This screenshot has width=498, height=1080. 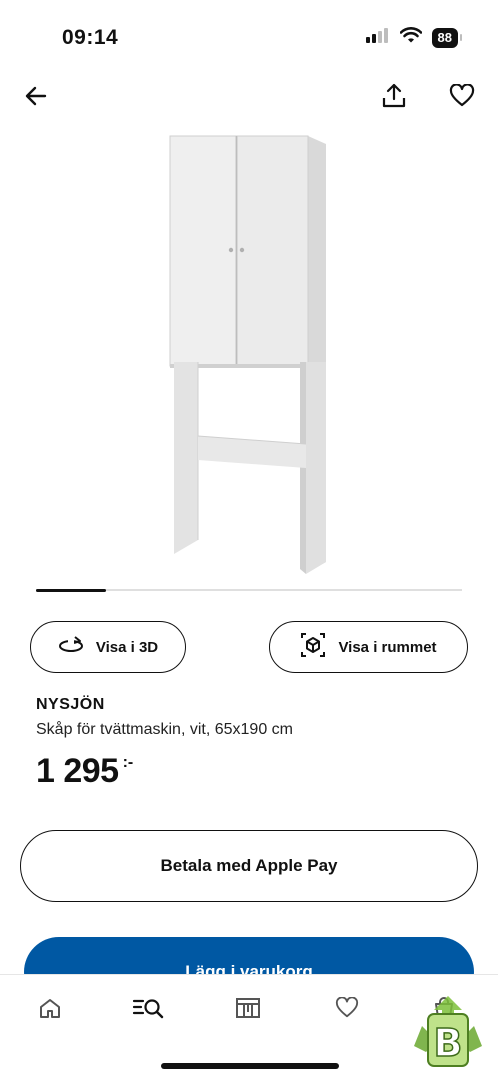 I want to click on ar-cube-icon, so click(x=313, y=647).